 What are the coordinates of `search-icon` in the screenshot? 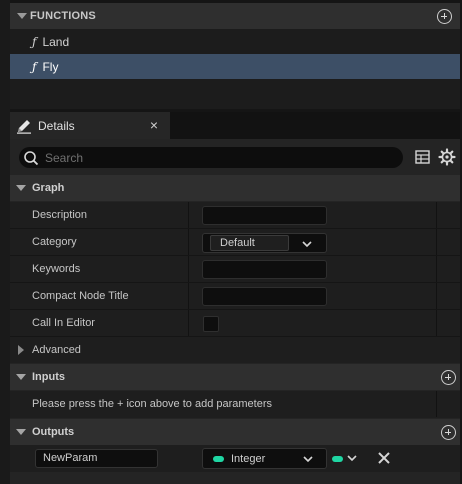 It's located at (31, 158).